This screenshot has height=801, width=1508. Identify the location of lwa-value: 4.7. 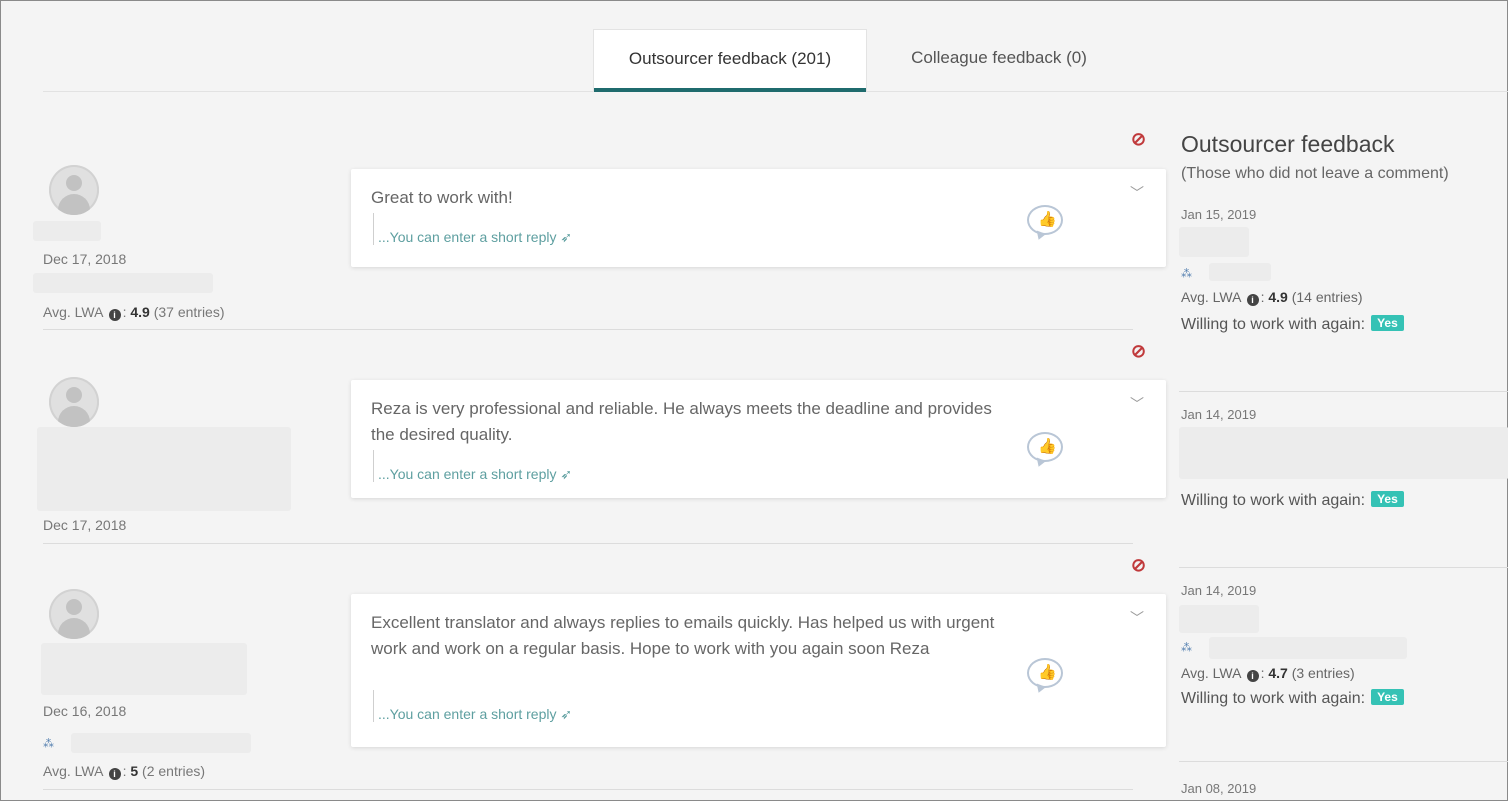
(1278, 673).